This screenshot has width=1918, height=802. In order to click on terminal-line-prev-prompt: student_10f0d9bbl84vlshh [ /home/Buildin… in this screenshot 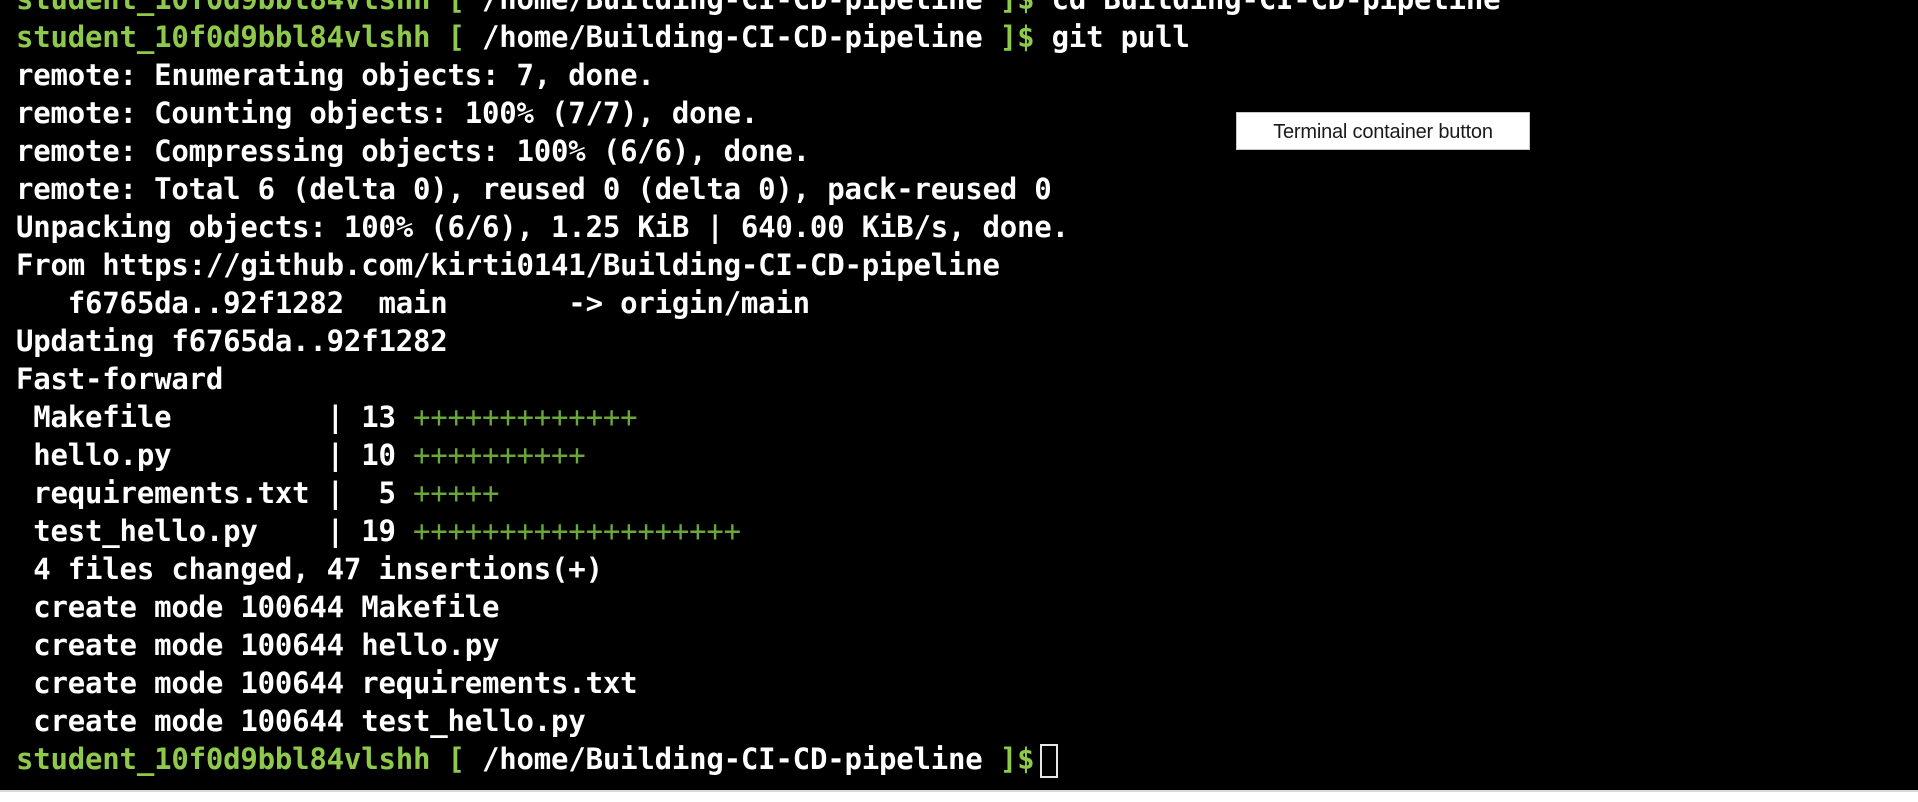, I will do `click(758, 9)`.